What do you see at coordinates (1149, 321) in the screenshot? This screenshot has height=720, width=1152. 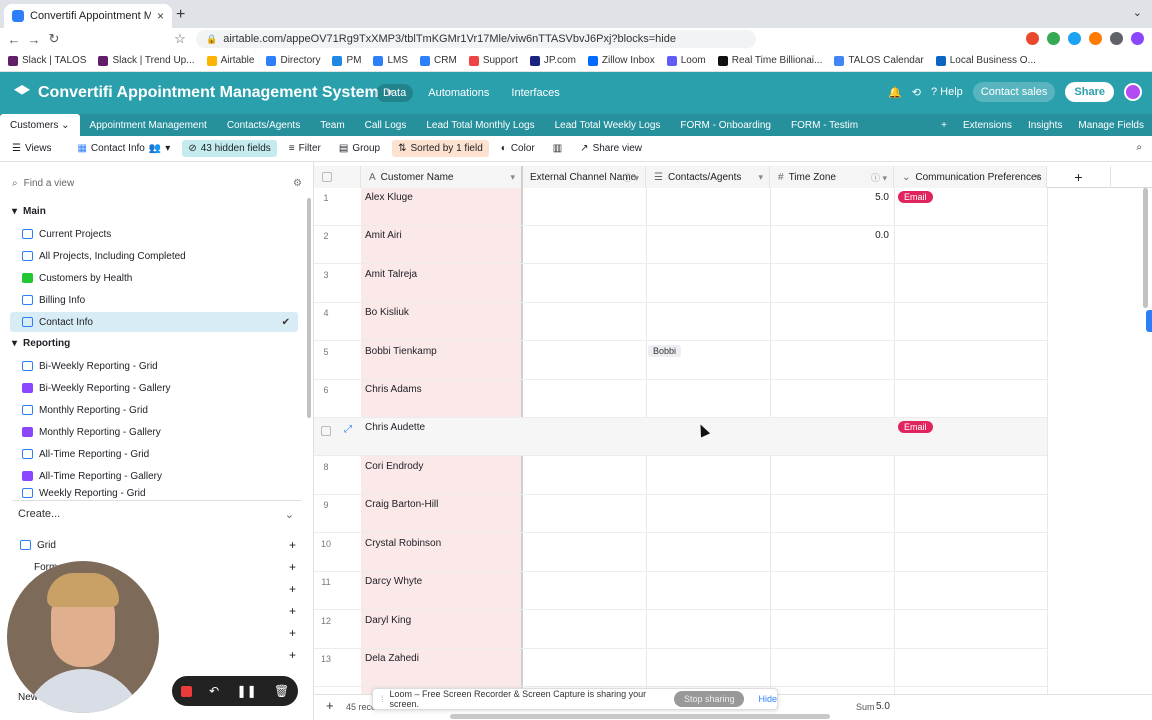 I see `side-panel-tab` at bounding box center [1149, 321].